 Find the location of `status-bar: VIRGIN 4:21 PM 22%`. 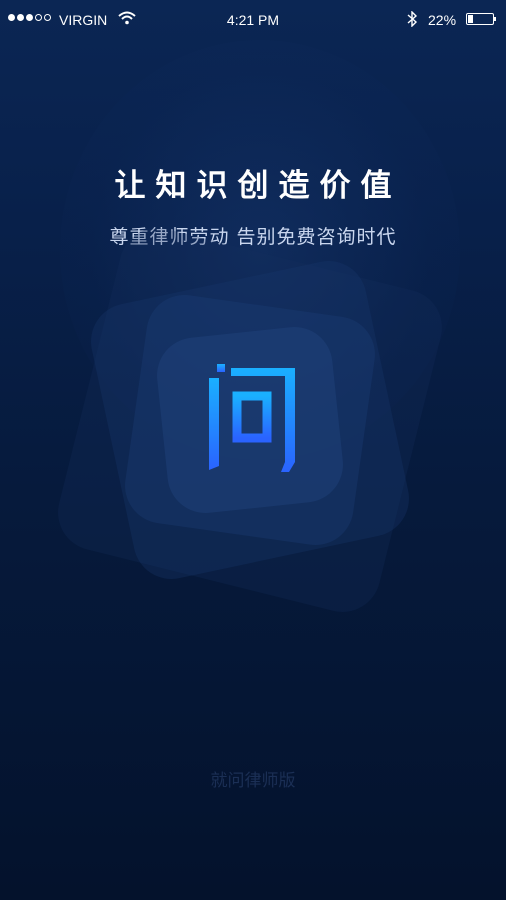

status-bar: VIRGIN 4:21 PM 22% is located at coordinates (253, 20).